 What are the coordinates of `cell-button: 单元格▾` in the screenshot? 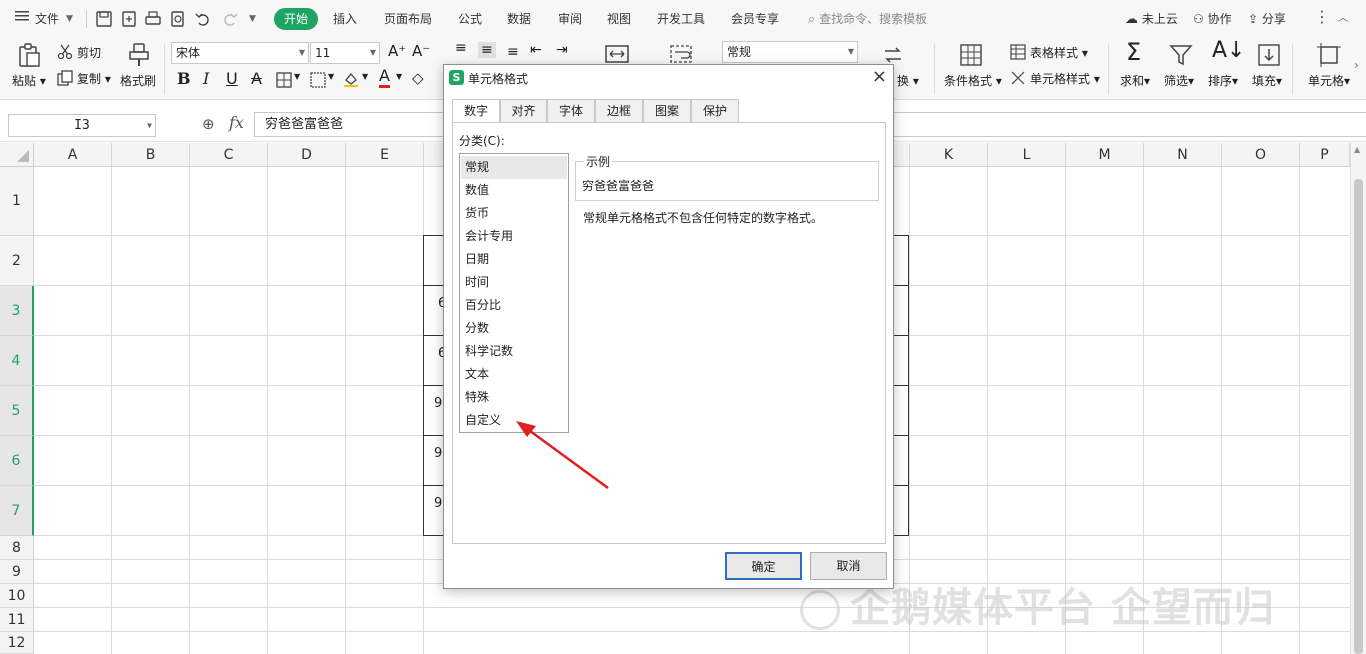 It's located at (1329, 80).